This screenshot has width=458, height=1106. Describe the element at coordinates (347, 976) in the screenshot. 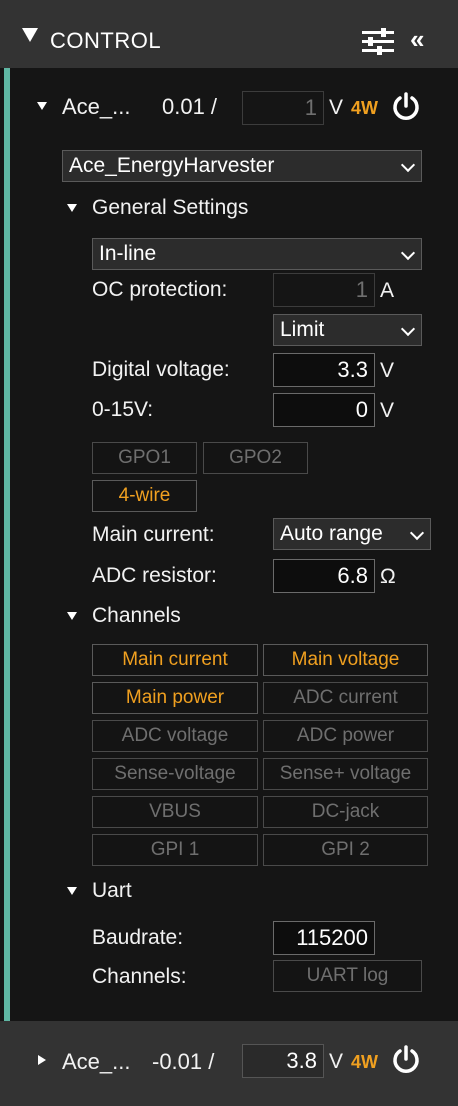

I see `uart-log-button: UART log` at that location.